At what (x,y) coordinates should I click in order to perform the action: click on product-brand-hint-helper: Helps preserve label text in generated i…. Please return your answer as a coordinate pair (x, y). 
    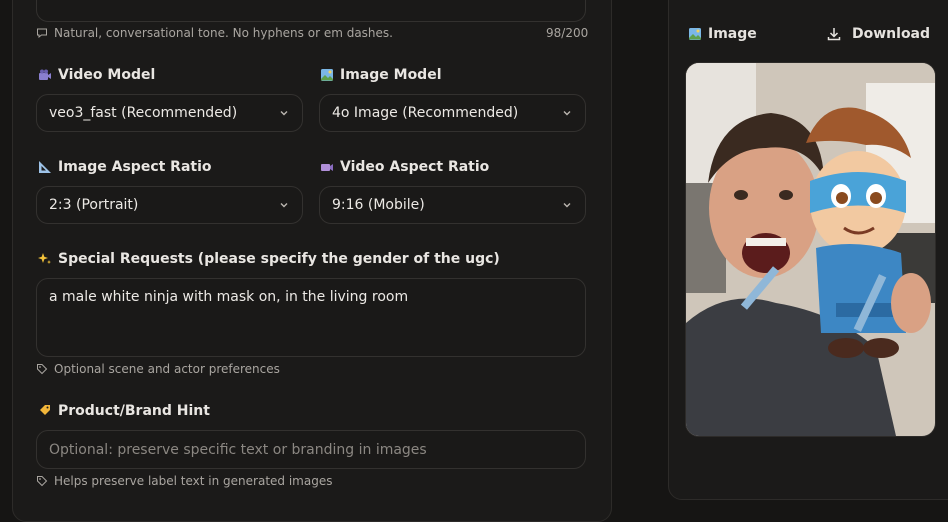
    Looking at the image, I should click on (184, 481).